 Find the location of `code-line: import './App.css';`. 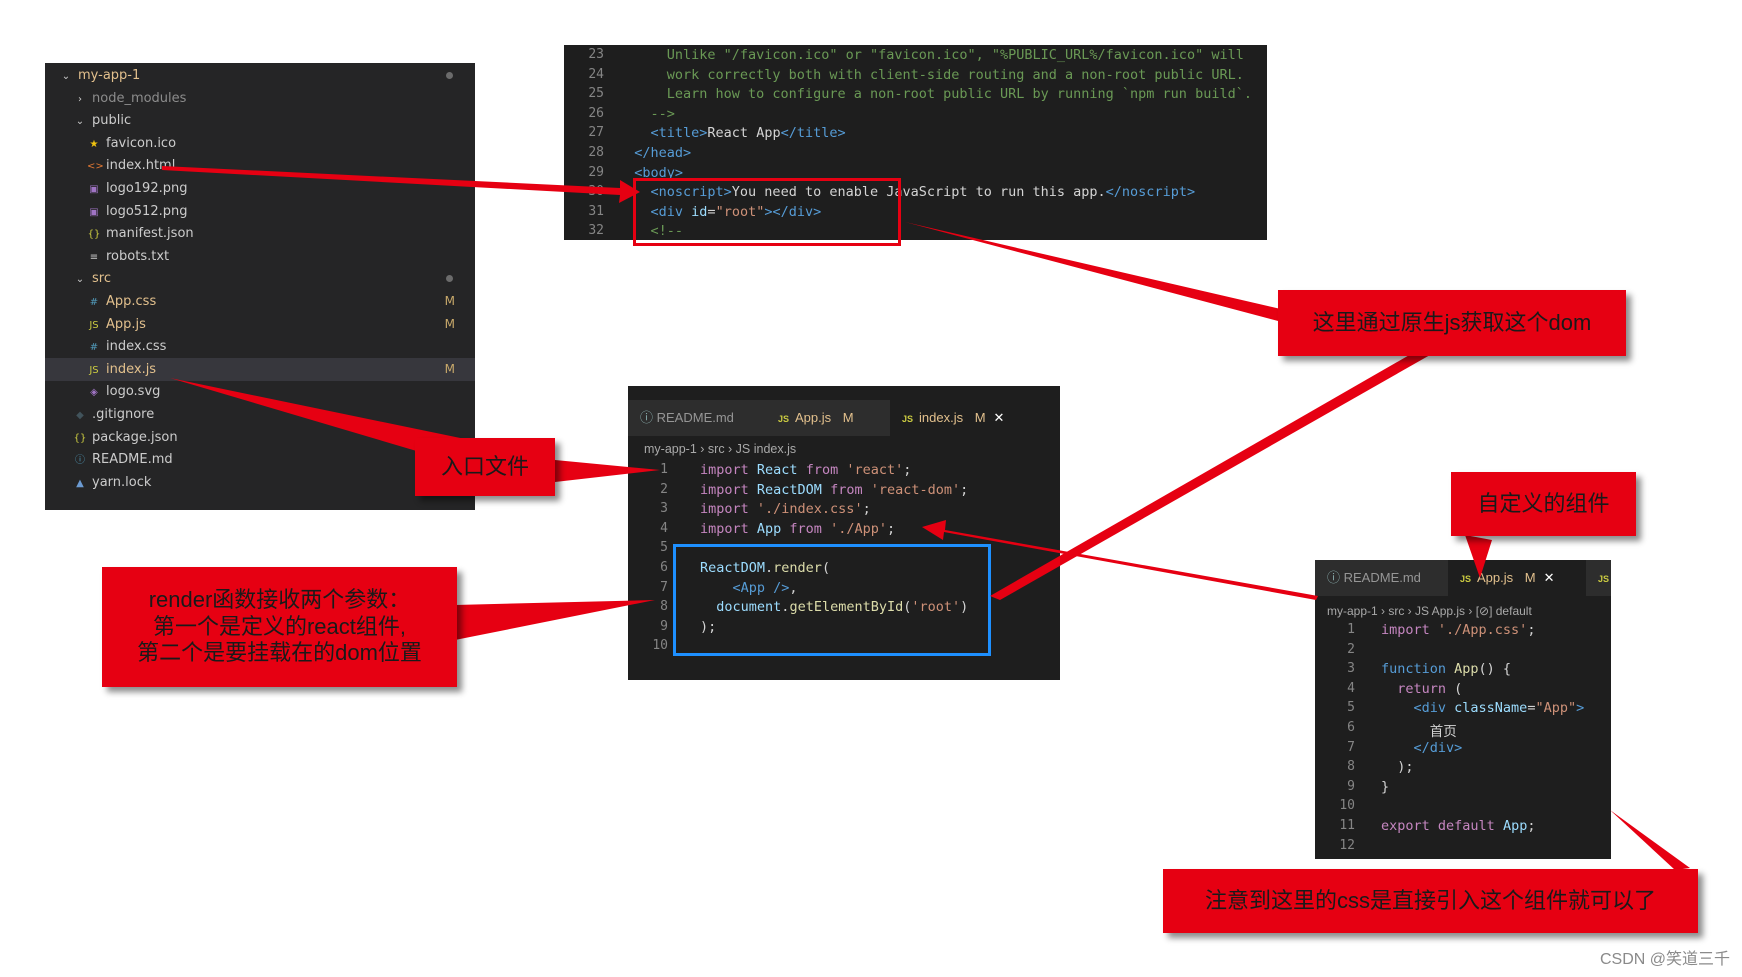

code-line: import './App.css'; is located at coordinates (1458, 630).